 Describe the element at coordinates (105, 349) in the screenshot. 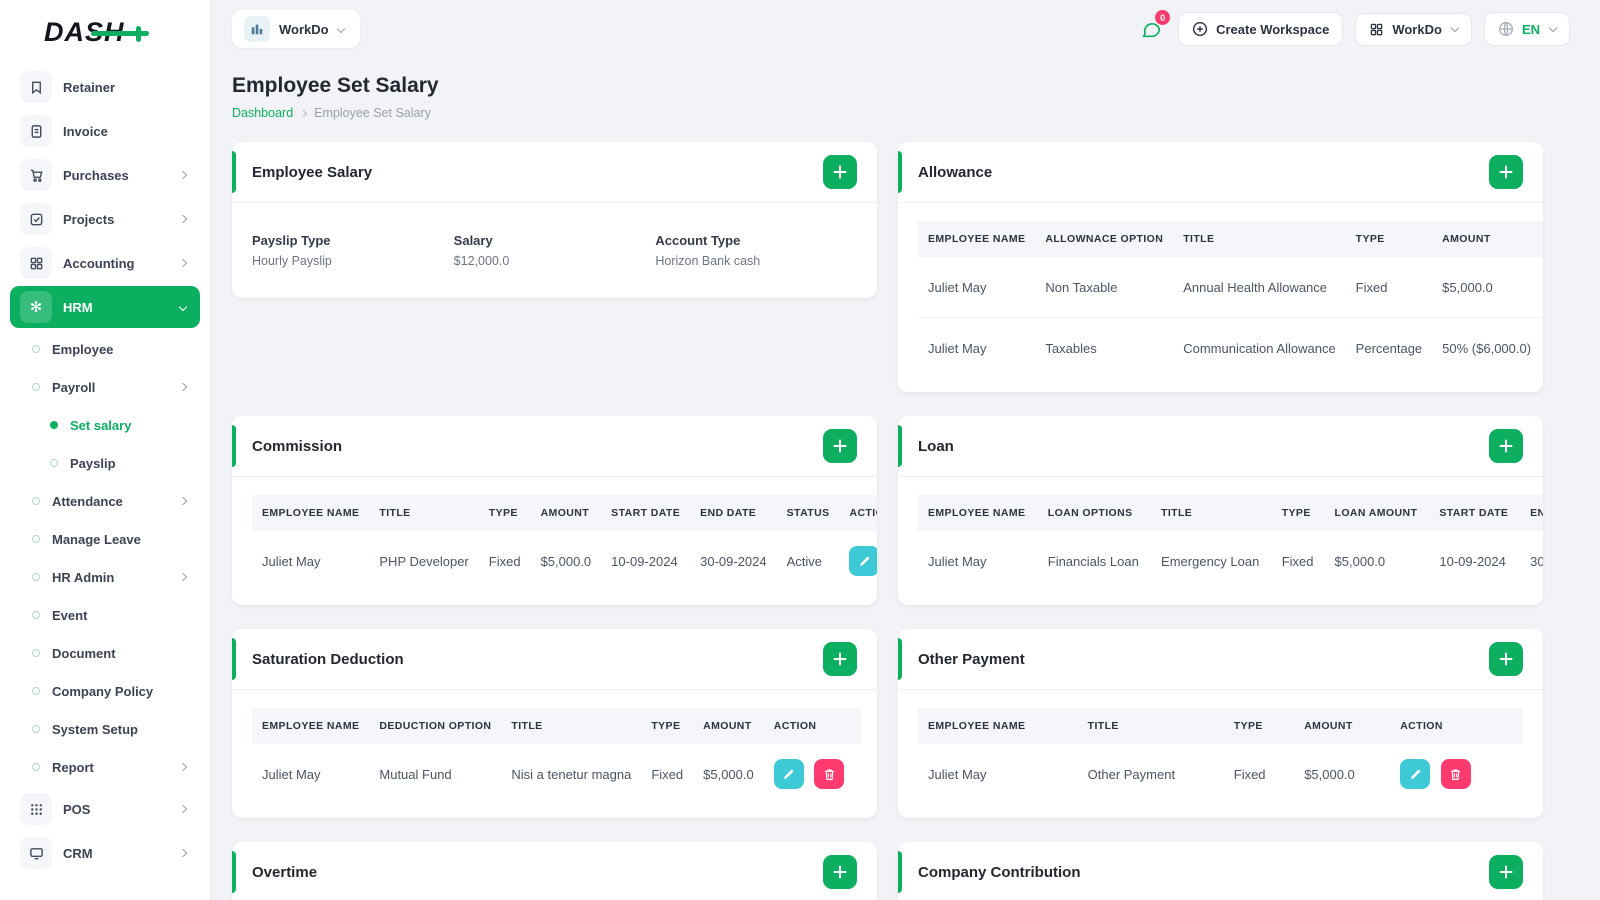

I see `sidebar-item-employee: Employee` at that location.